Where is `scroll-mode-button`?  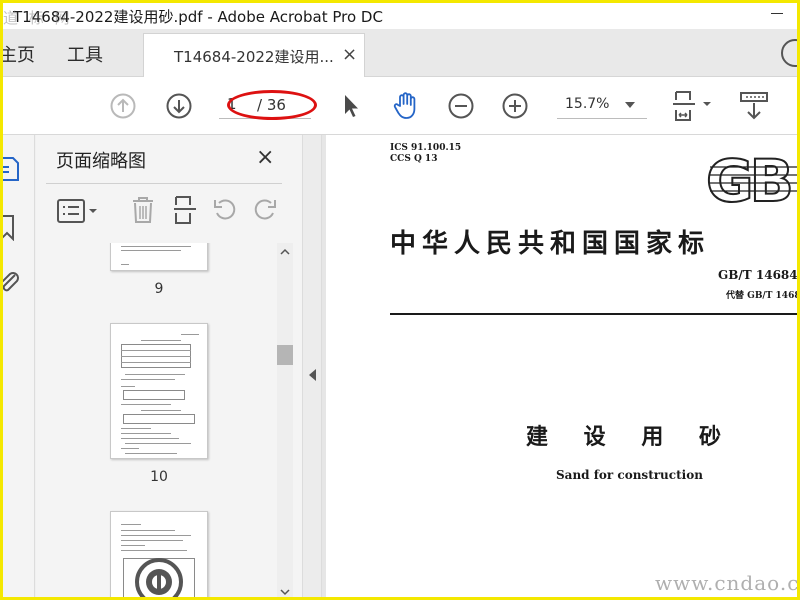
scroll-mode-button is located at coordinates (754, 106).